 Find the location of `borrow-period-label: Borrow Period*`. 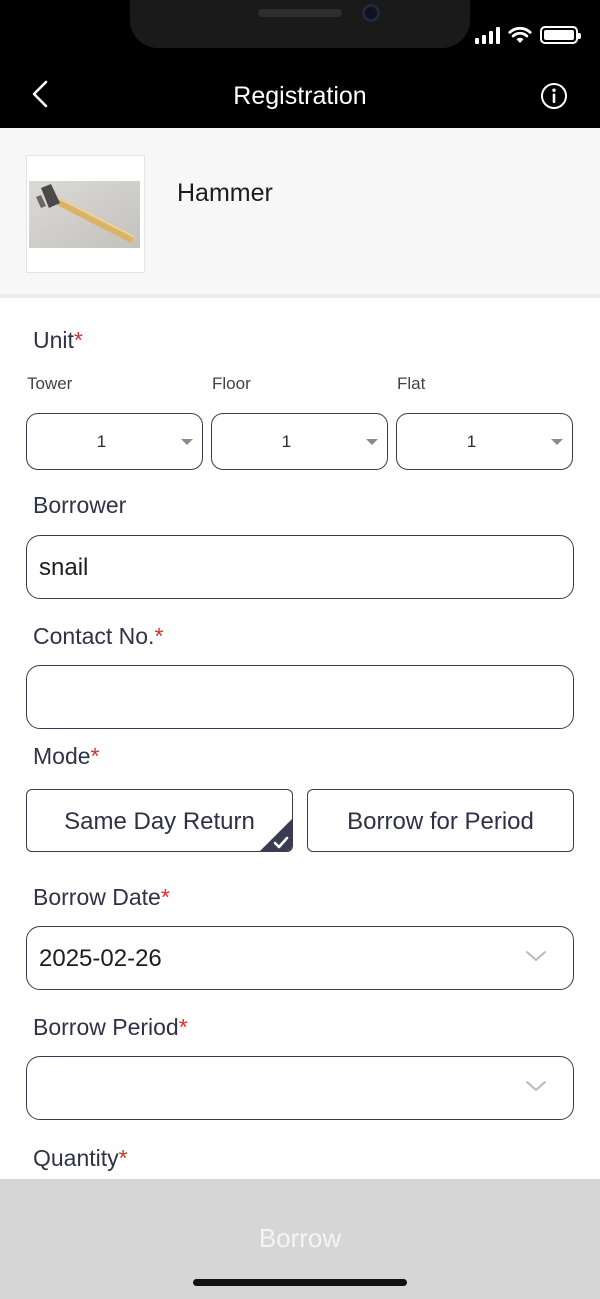

borrow-period-label: Borrow Period* is located at coordinates (110, 1027).